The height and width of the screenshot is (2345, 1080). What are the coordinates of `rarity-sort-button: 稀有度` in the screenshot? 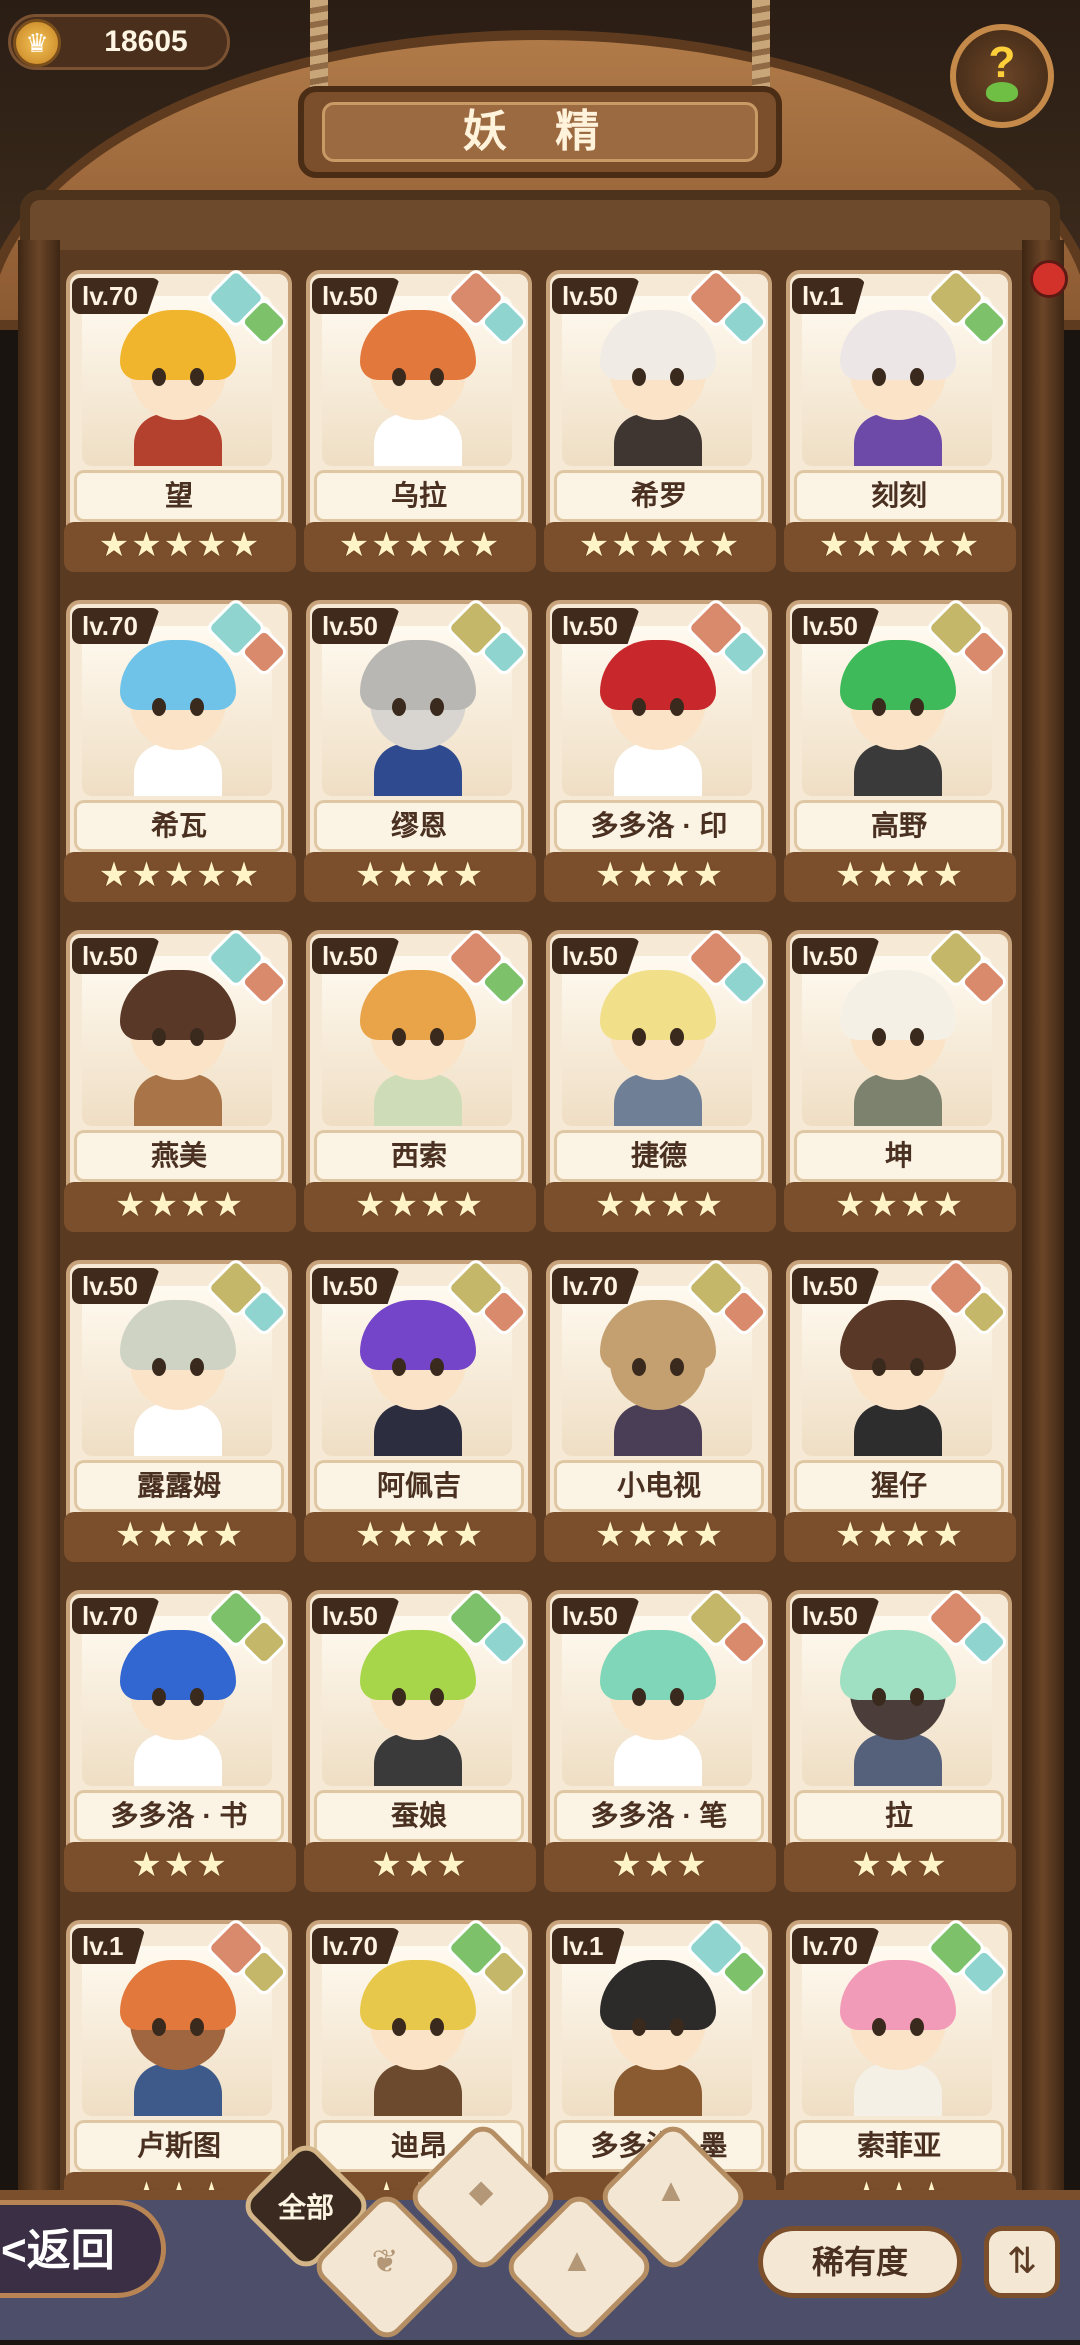 It's located at (860, 2262).